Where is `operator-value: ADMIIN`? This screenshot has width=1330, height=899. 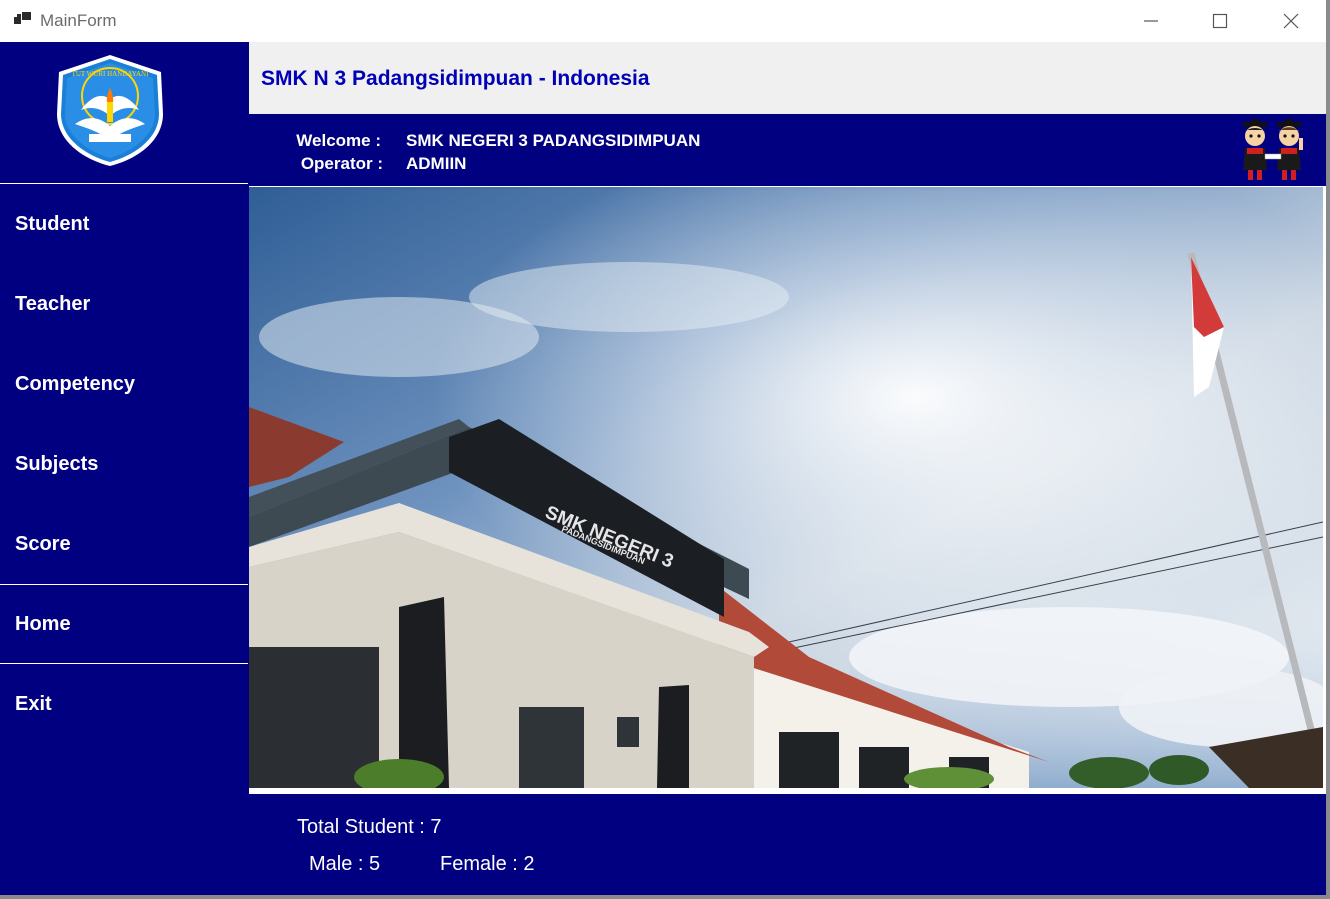
operator-value: ADMIIN is located at coordinates (436, 163).